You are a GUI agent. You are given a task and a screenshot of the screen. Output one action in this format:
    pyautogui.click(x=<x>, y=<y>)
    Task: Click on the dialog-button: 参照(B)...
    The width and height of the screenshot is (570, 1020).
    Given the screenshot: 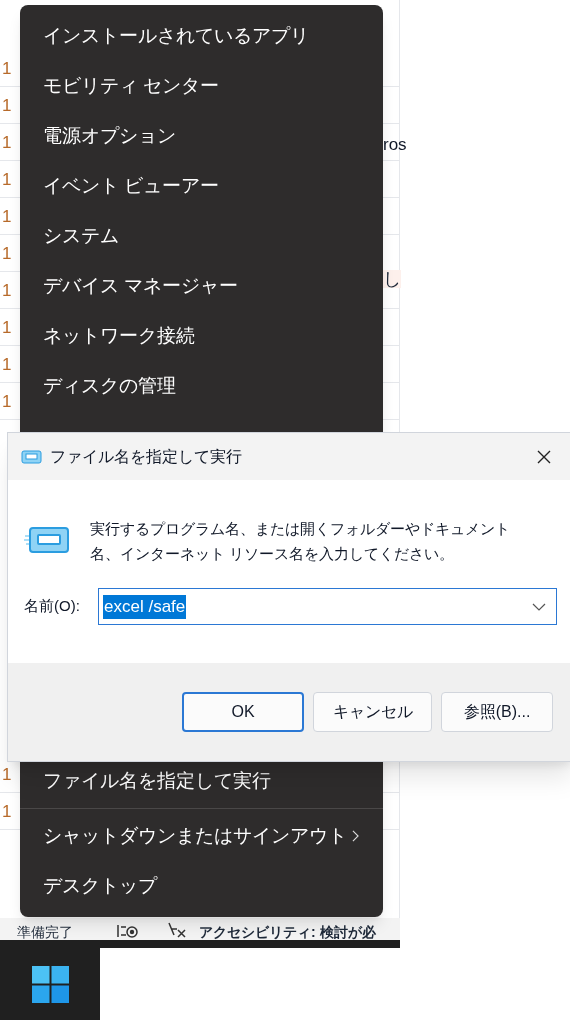 What is the action you would take?
    pyautogui.click(x=497, y=712)
    